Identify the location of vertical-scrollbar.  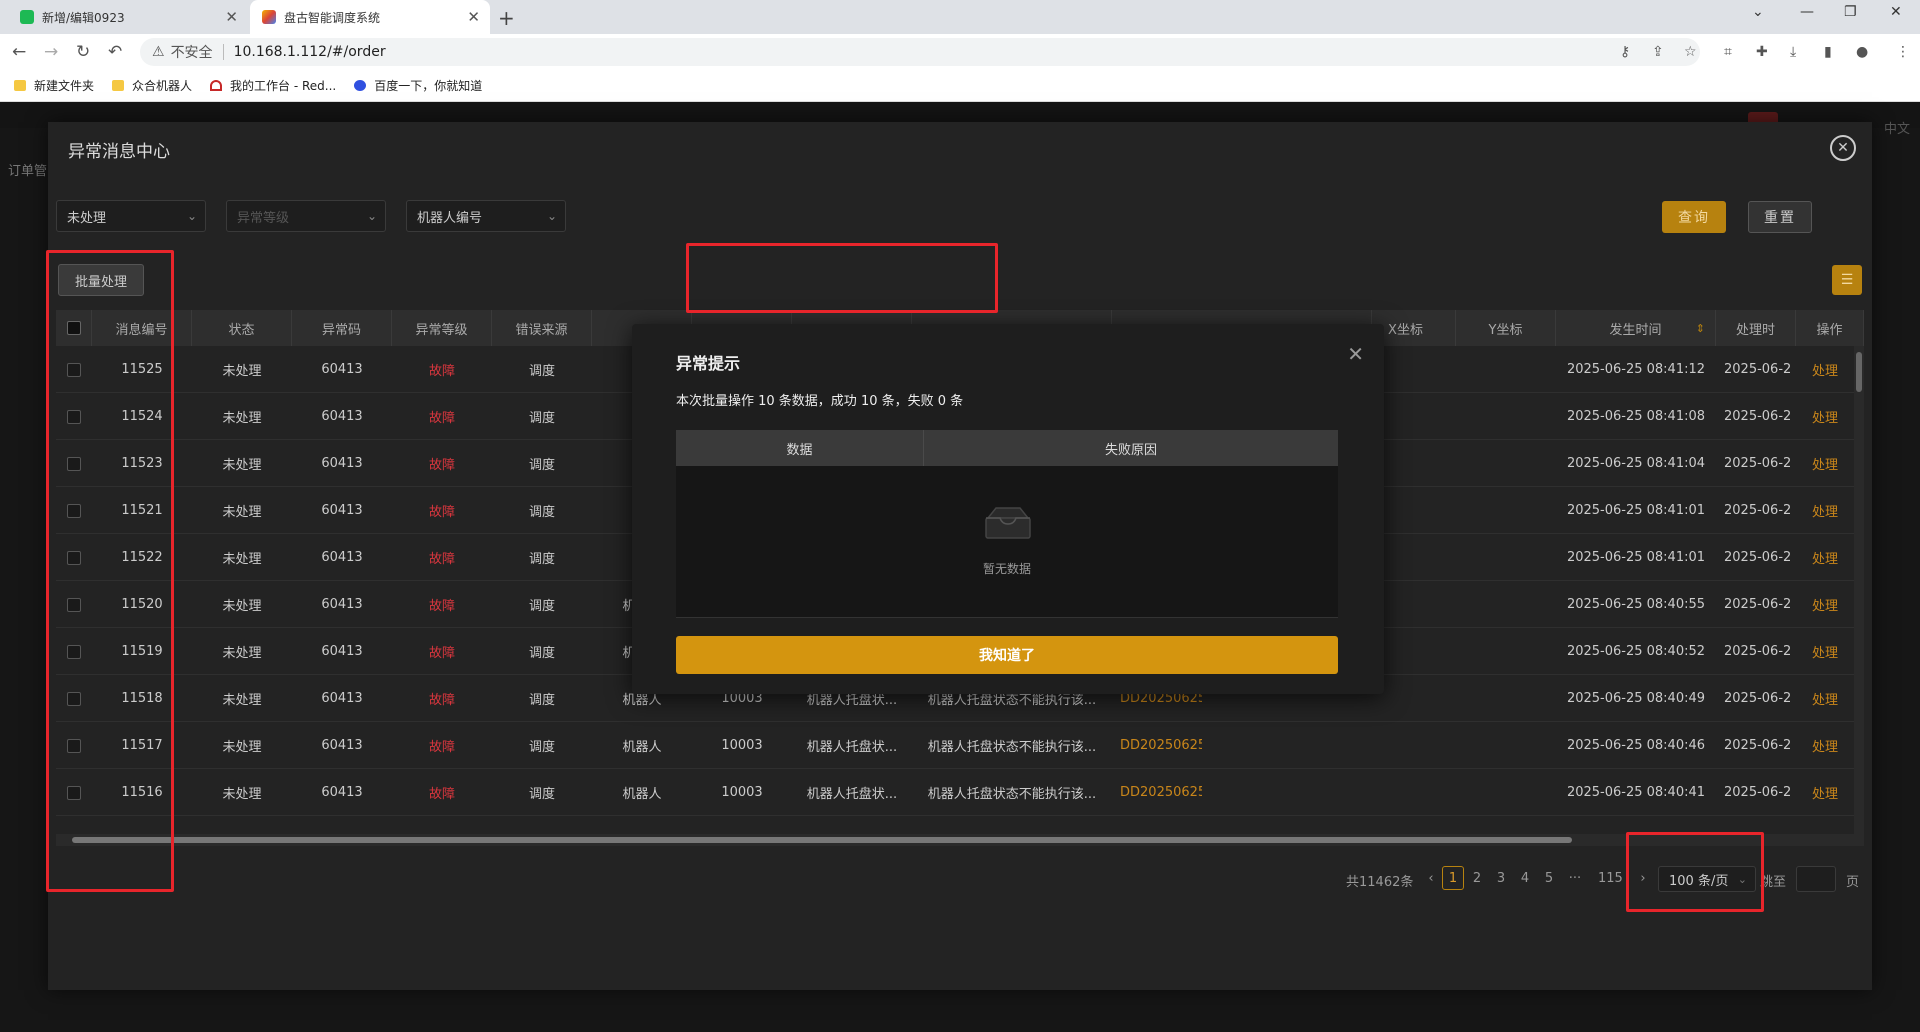
(1859, 590).